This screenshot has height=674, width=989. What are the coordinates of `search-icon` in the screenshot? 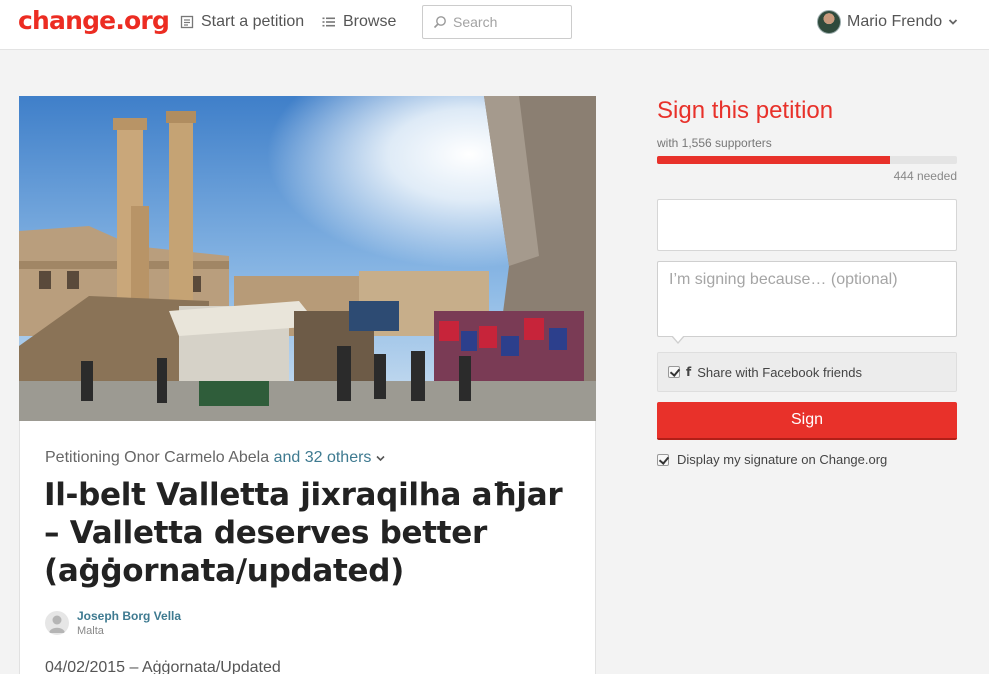 It's located at (439, 22).